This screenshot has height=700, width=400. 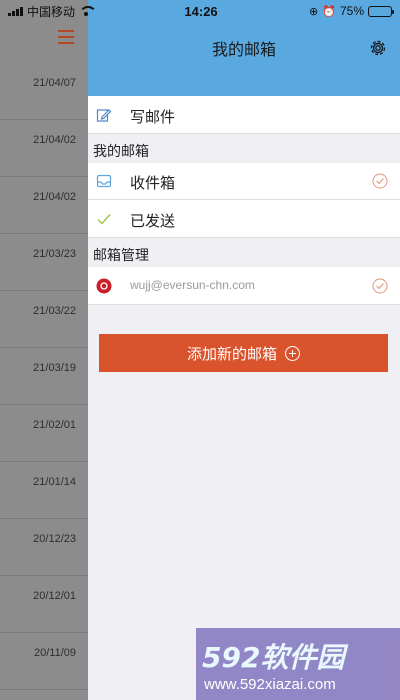 What do you see at coordinates (54, 254) in the screenshot?
I see `mail-date: 21/03/23` at bounding box center [54, 254].